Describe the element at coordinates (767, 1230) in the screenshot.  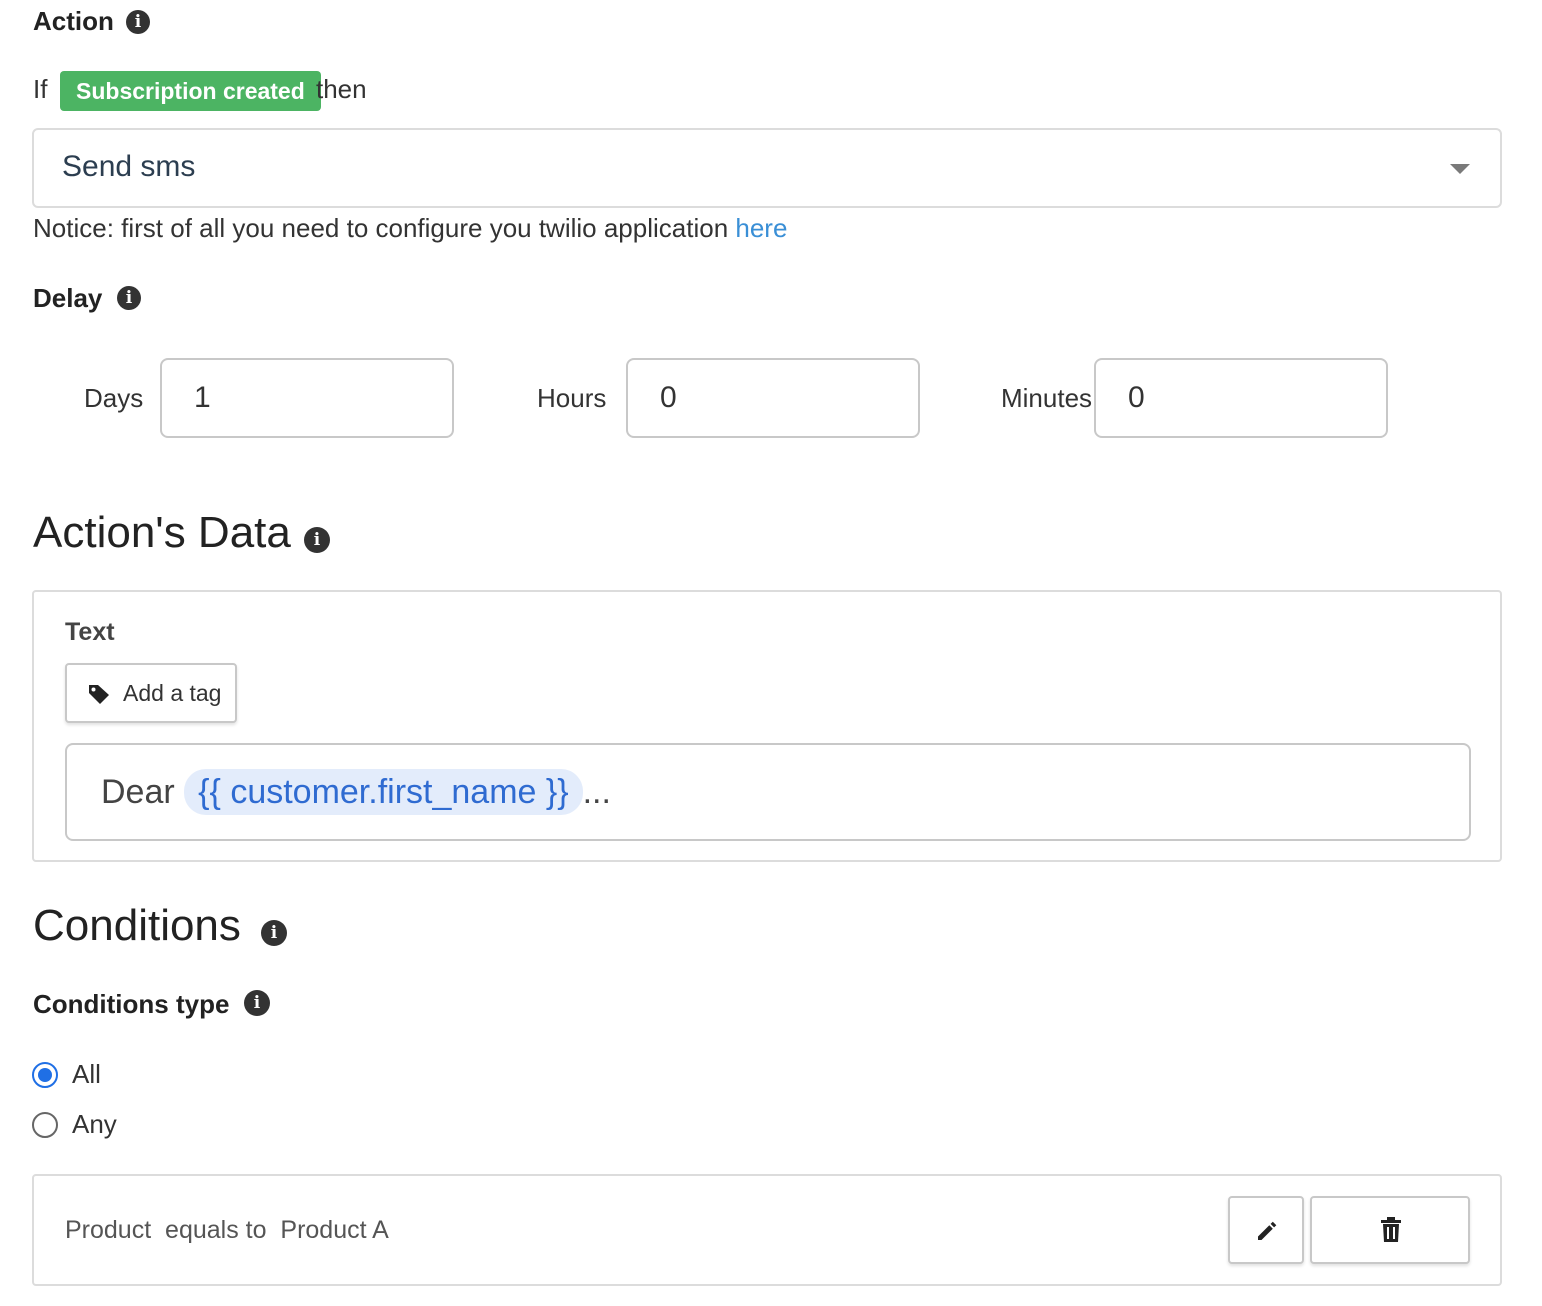
I see `condition-row: Product equals to Product A` at that location.